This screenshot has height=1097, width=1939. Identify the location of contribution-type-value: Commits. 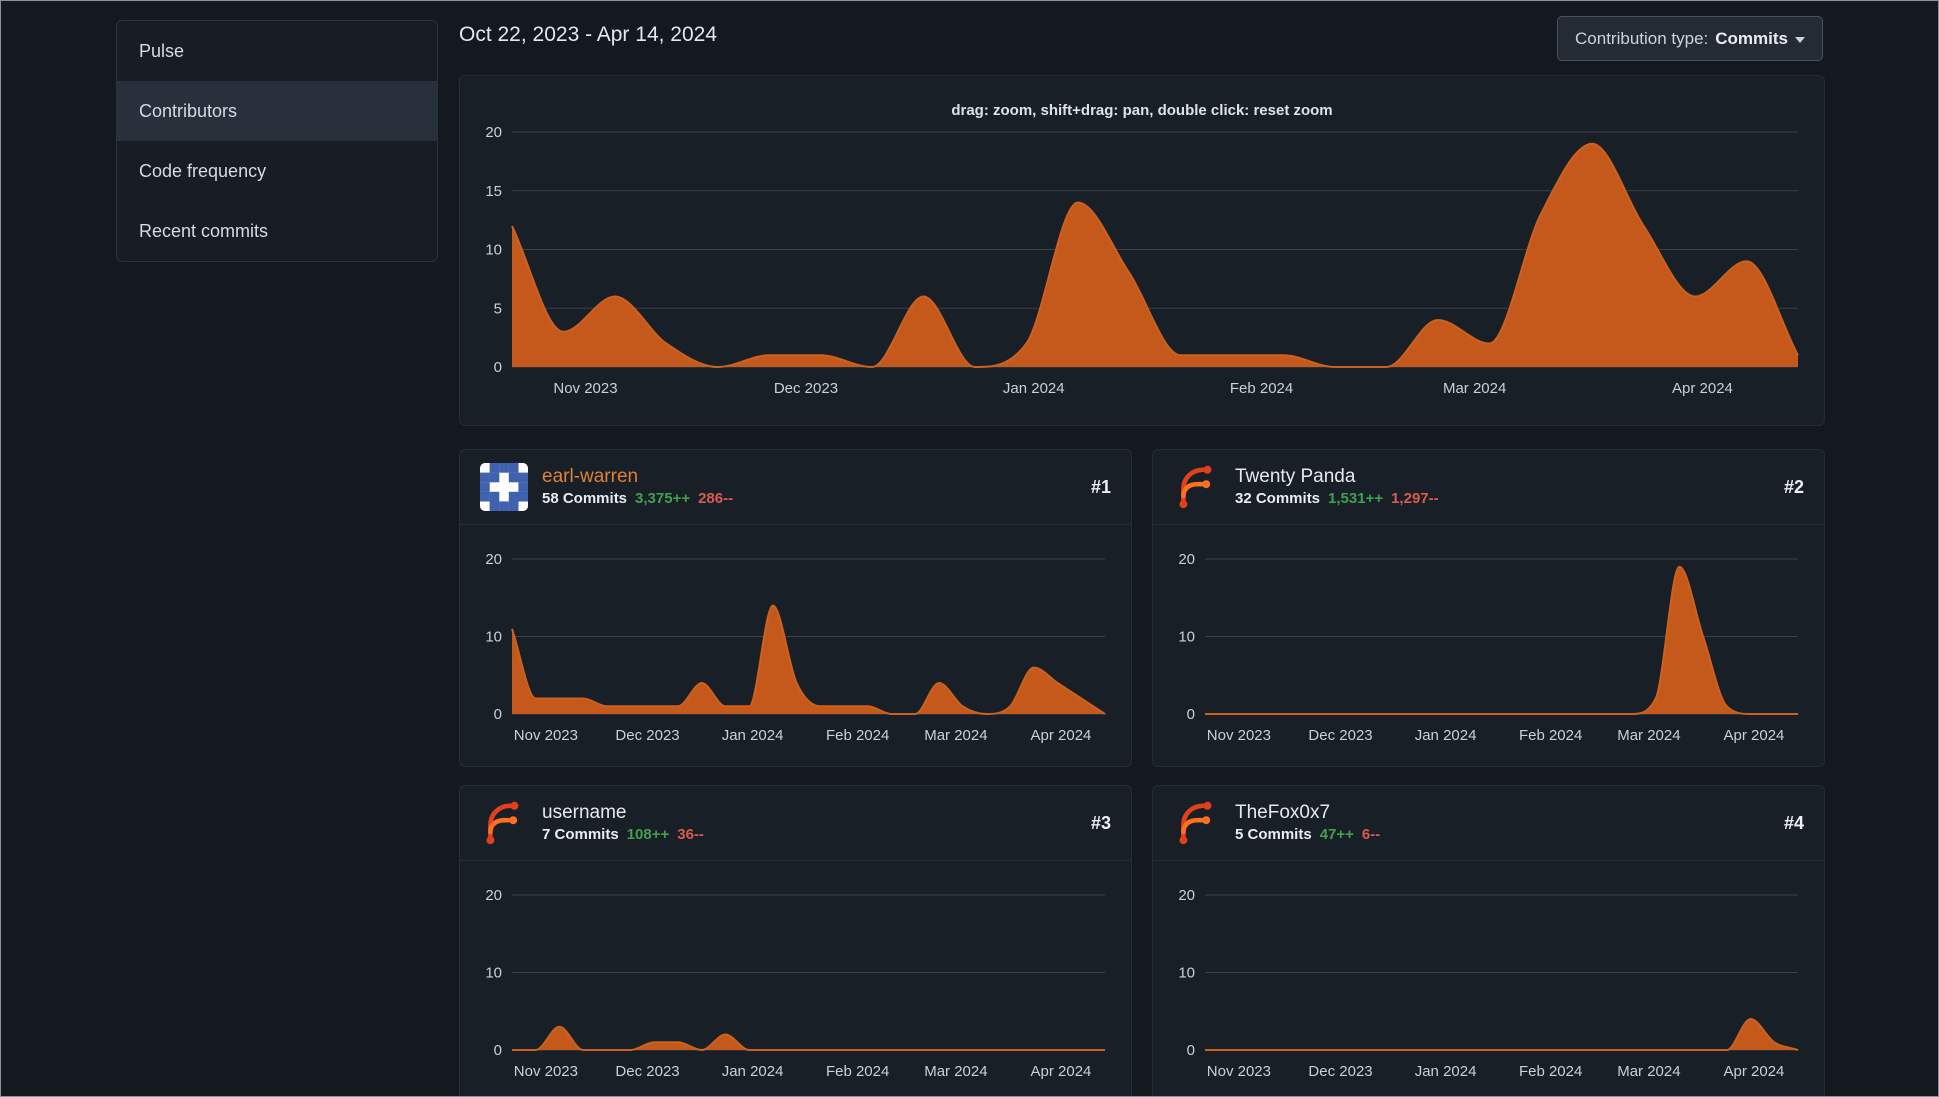
(1751, 38).